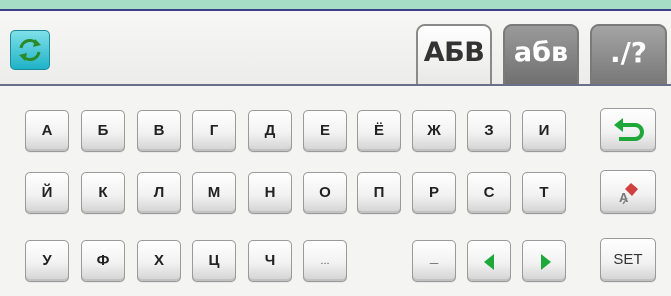 This screenshot has height=296, width=671. I want to click on arrow-left-icon, so click(489, 262).